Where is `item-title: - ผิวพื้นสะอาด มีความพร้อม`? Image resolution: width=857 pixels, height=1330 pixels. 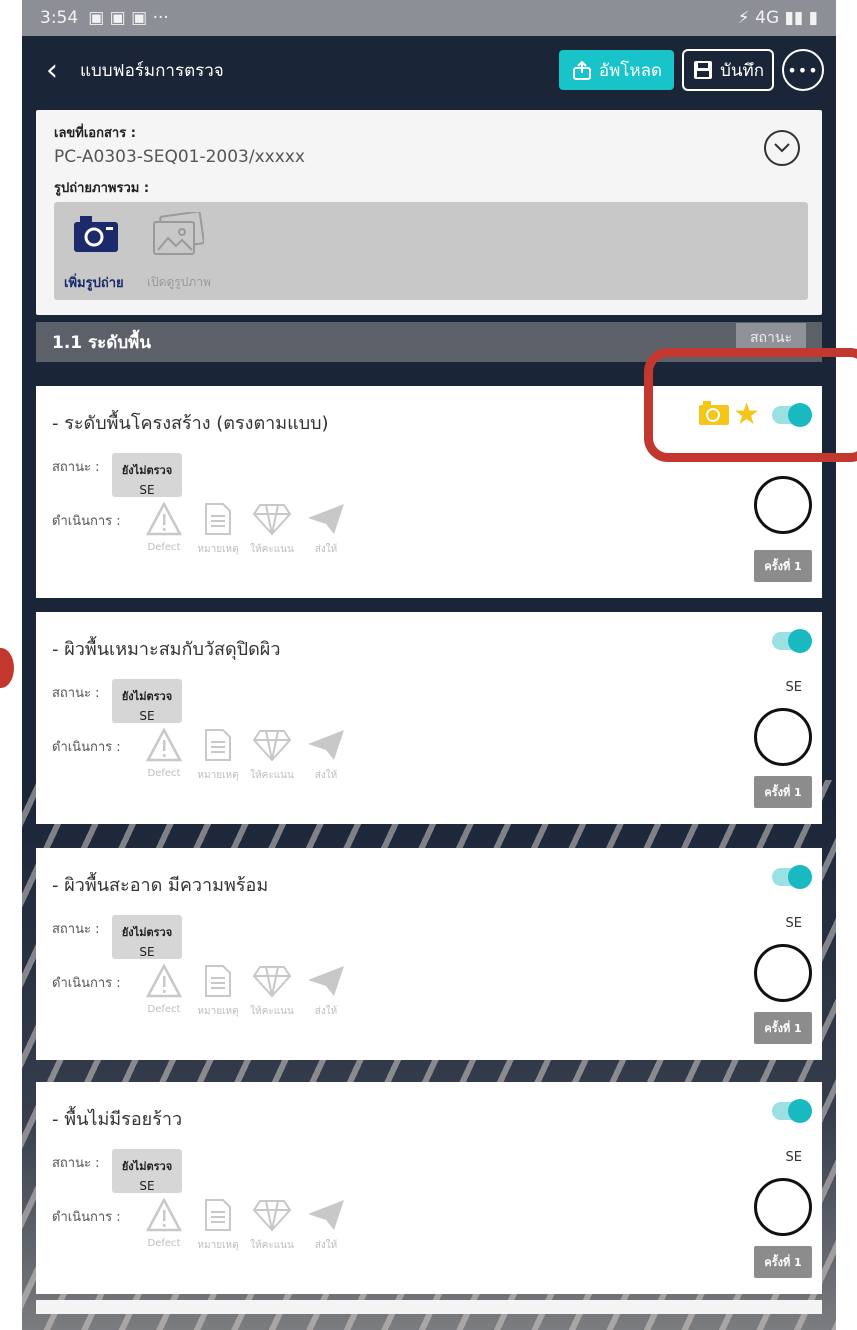 item-title: - ผิวพื้นสะอาด มีความพร้อม is located at coordinates (160, 885).